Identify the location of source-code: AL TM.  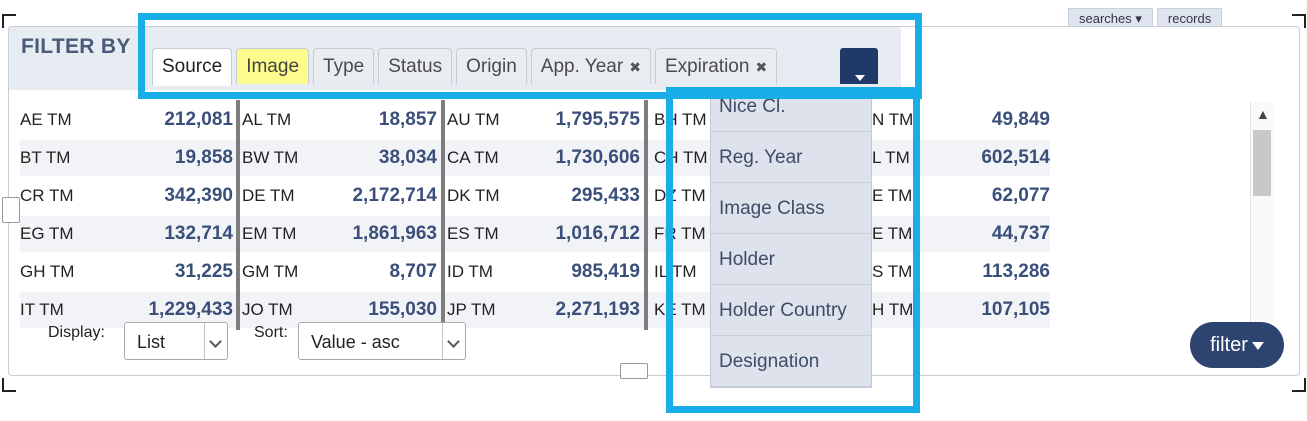
(266, 120).